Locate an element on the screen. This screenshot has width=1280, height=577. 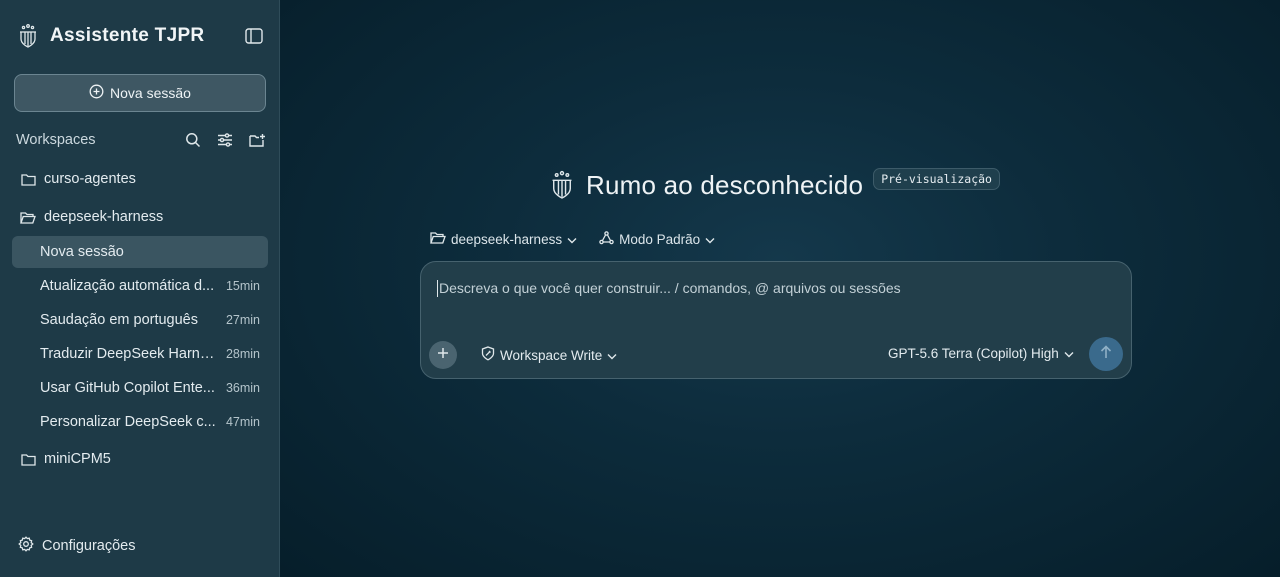
session-time: 47min is located at coordinates (242, 422).